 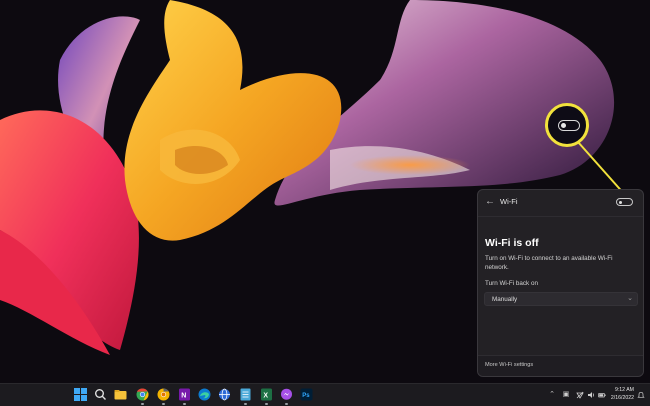 What do you see at coordinates (120, 394) in the screenshot?
I see `file-explorer-icon` at bounding box center [120, 394].